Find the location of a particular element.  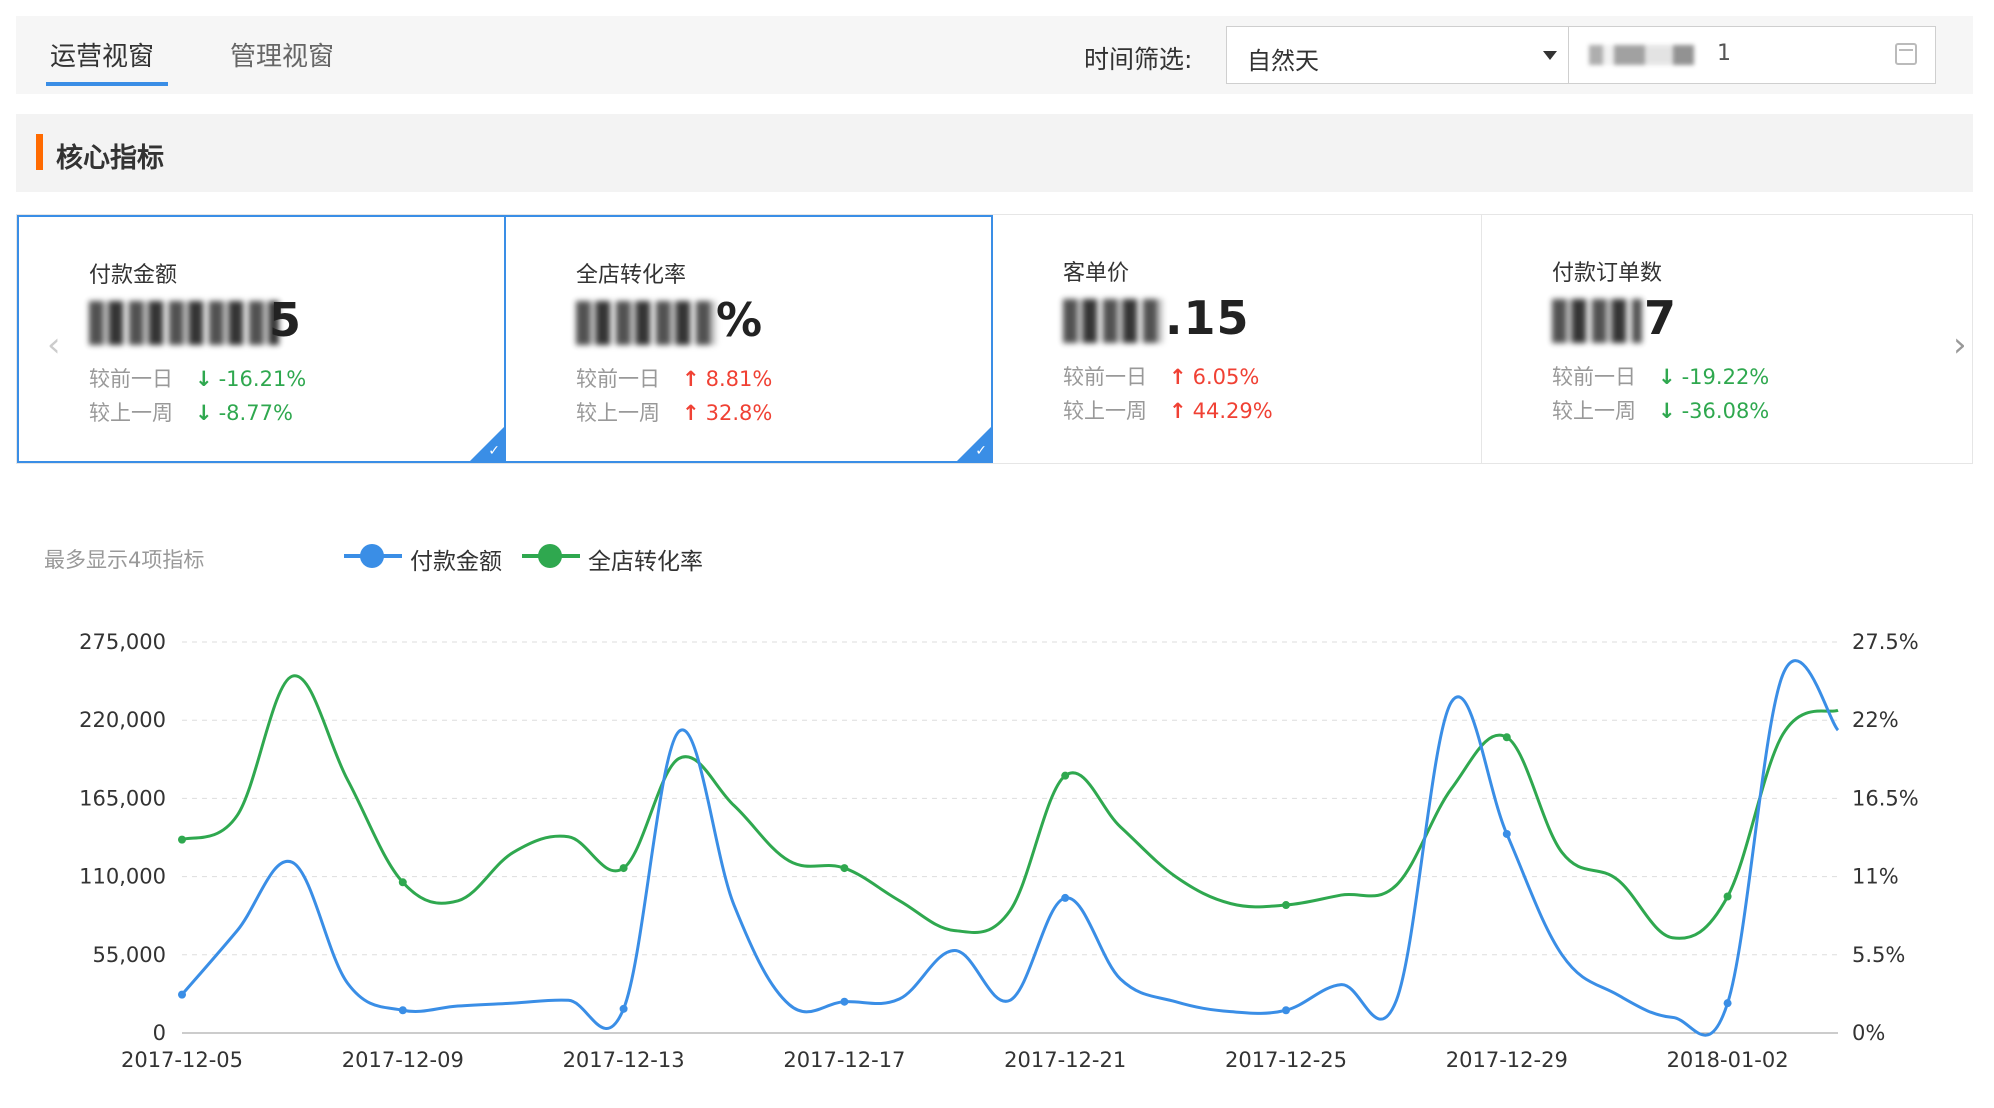

compare-day-row: 较前一日 ↓ -16.21% is located at coordinates (197, 378).